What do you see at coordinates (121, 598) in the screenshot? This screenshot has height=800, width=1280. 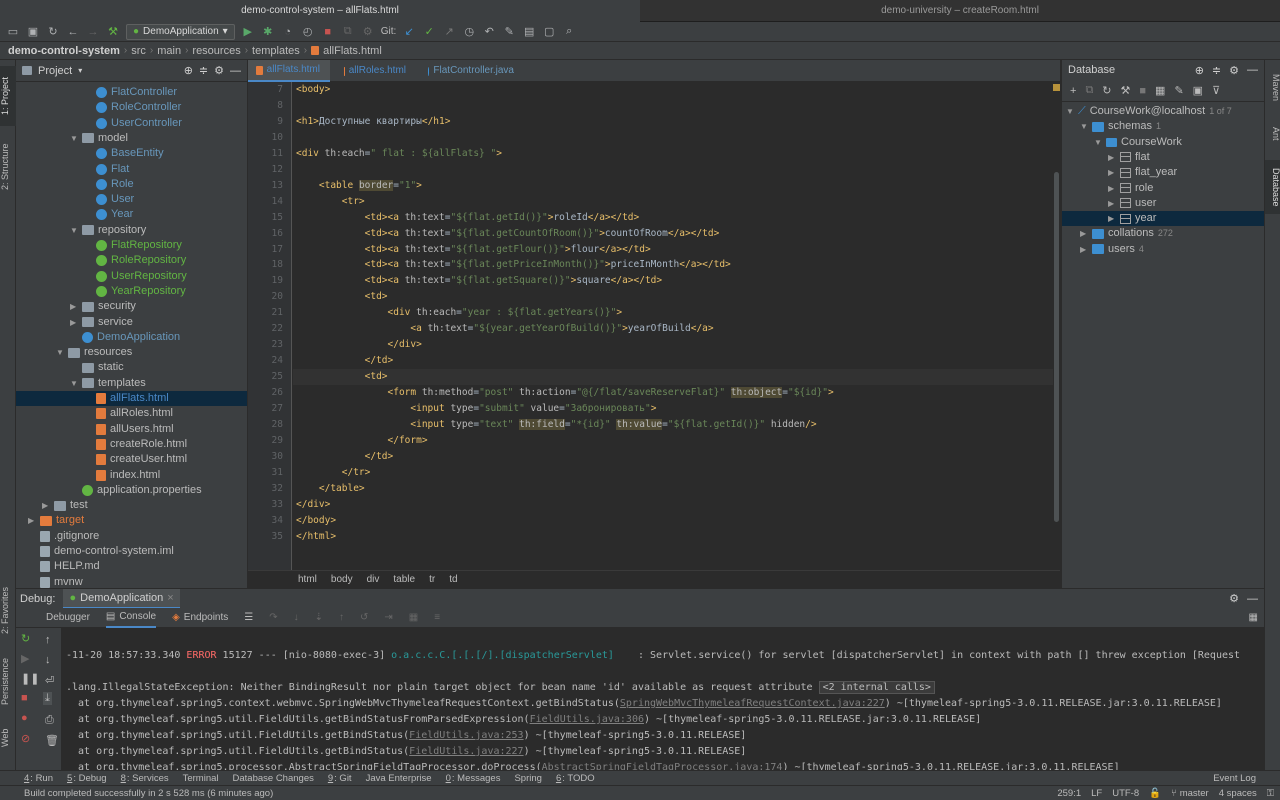 I see `debug-session-tab: ● DemoApplication ×` at bounding box center [121, 598].